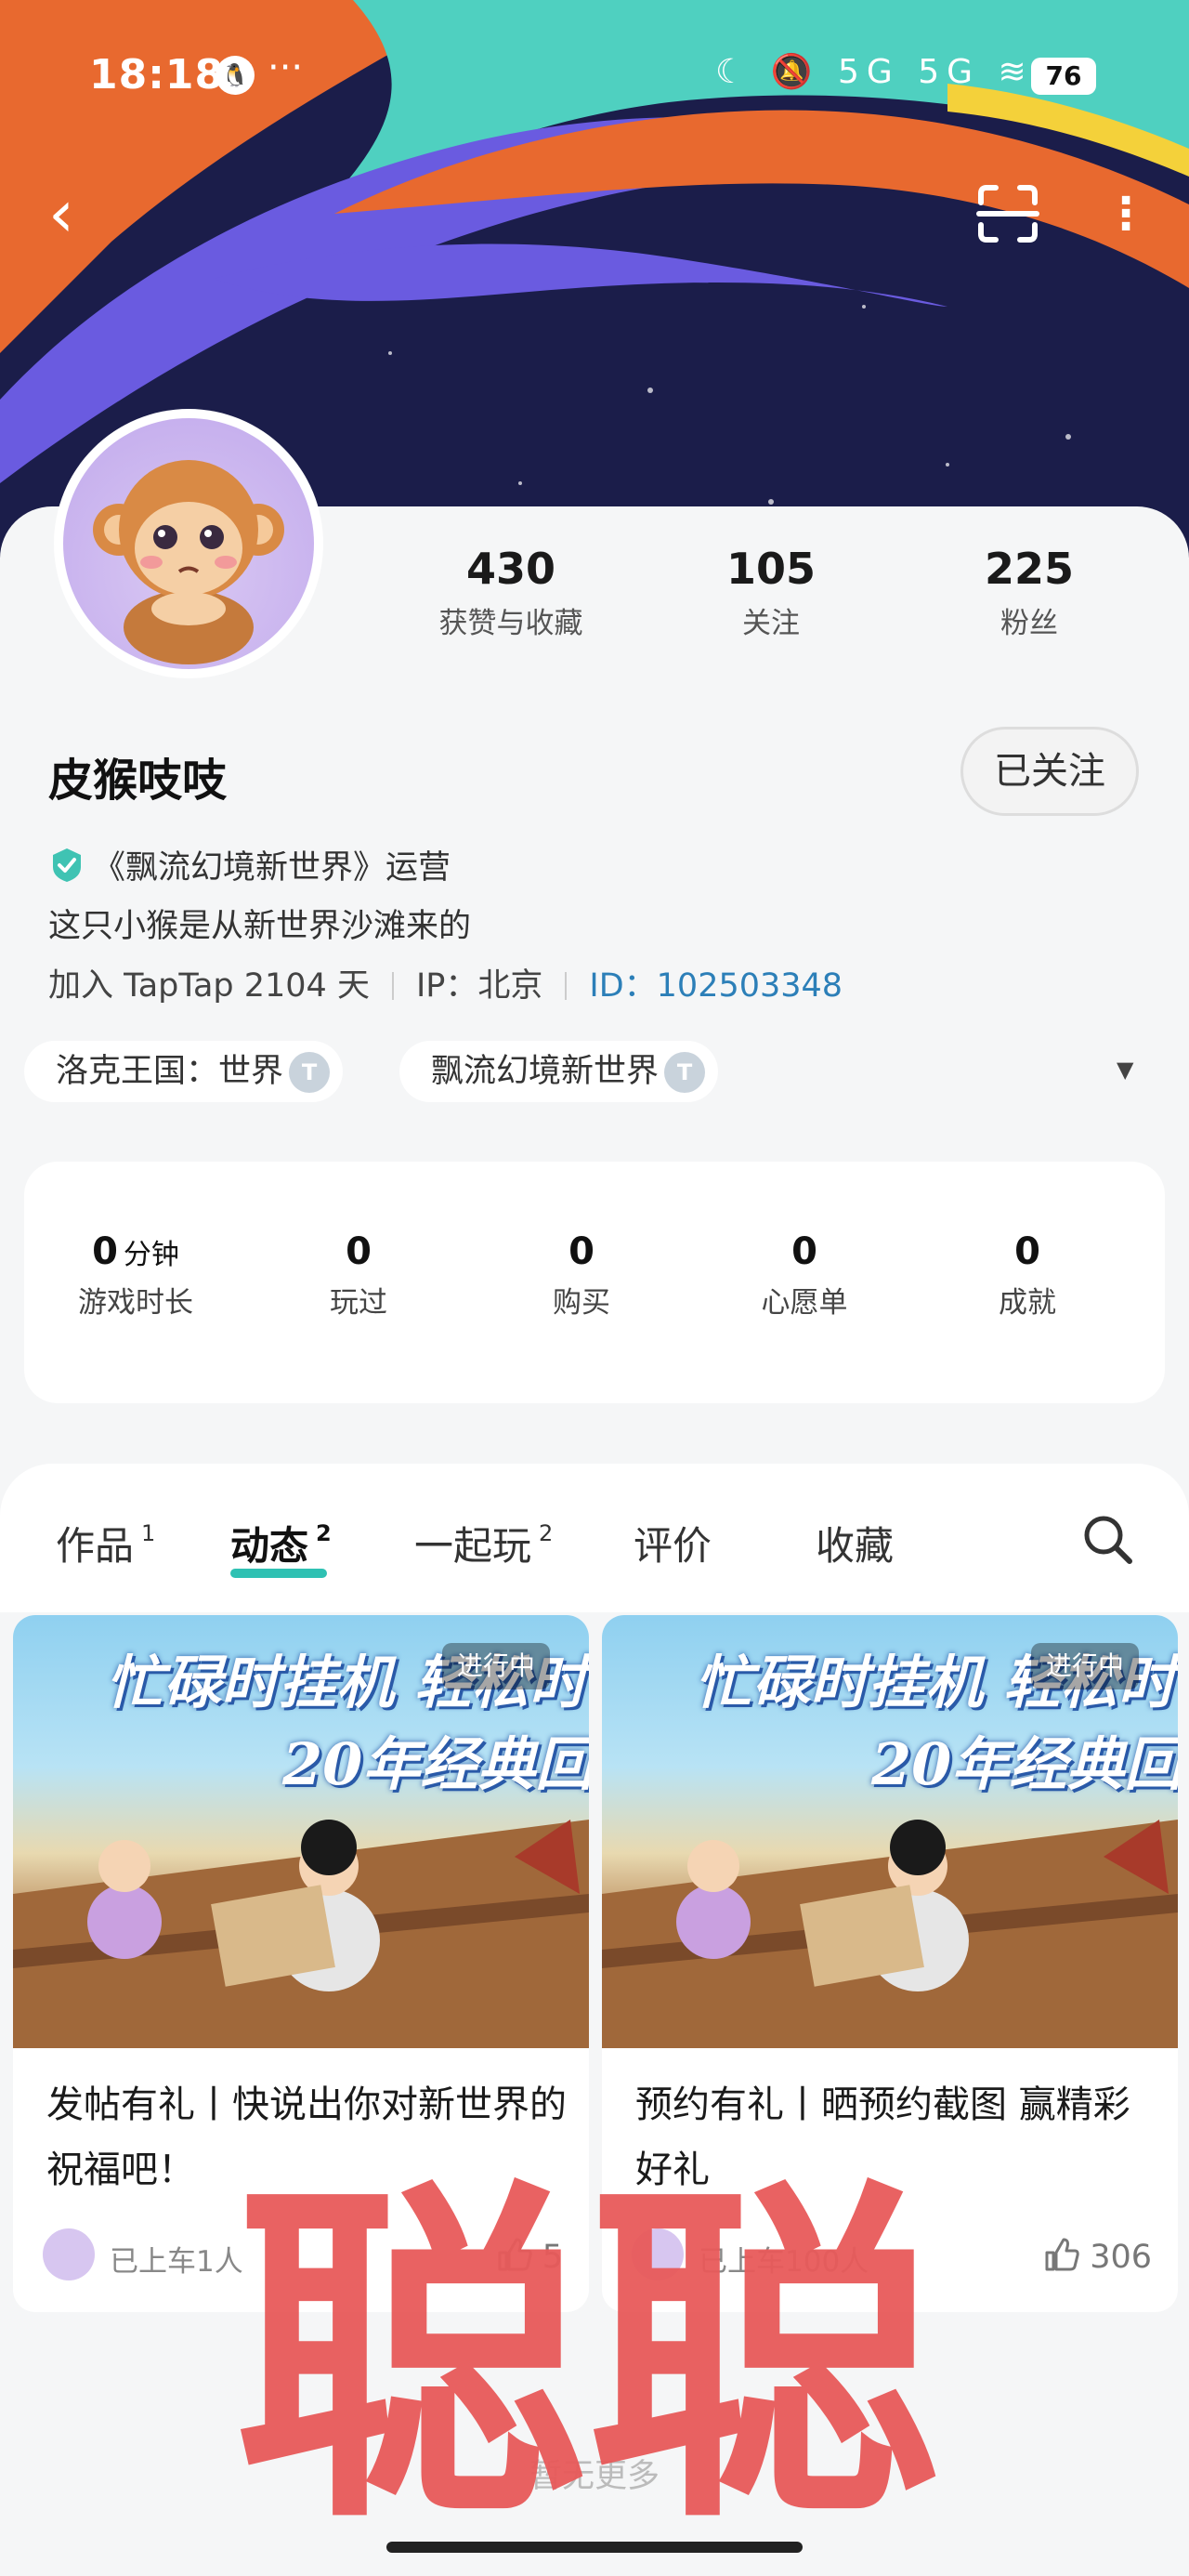 This screenshot has width=1189, height=2576. I want to click on signal-text: 5G 5G, so click(909, 72).